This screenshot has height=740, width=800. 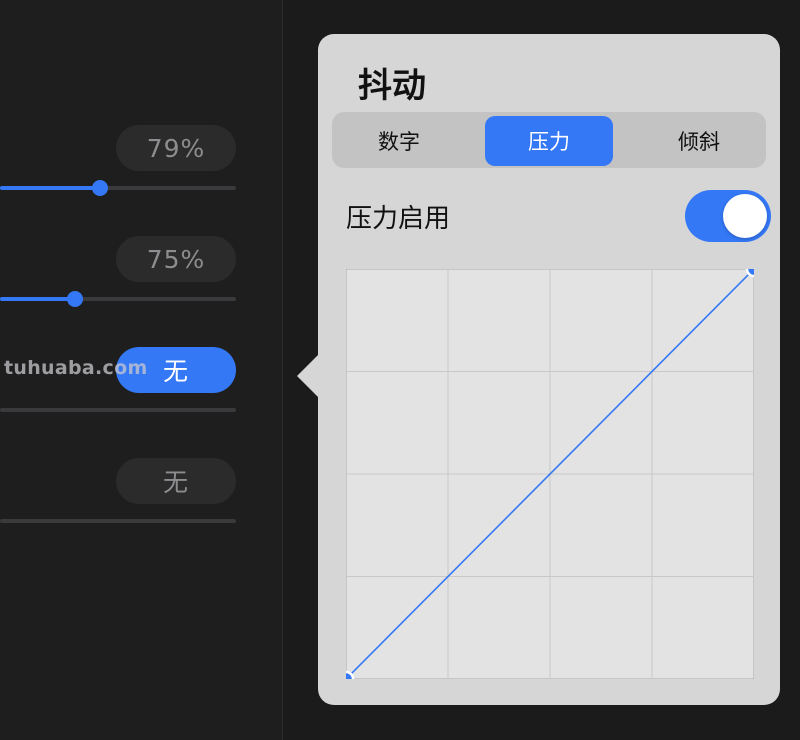 I want to click on source-segmented-control: 数字 压力 倾斜, so click(x=549, y=140).